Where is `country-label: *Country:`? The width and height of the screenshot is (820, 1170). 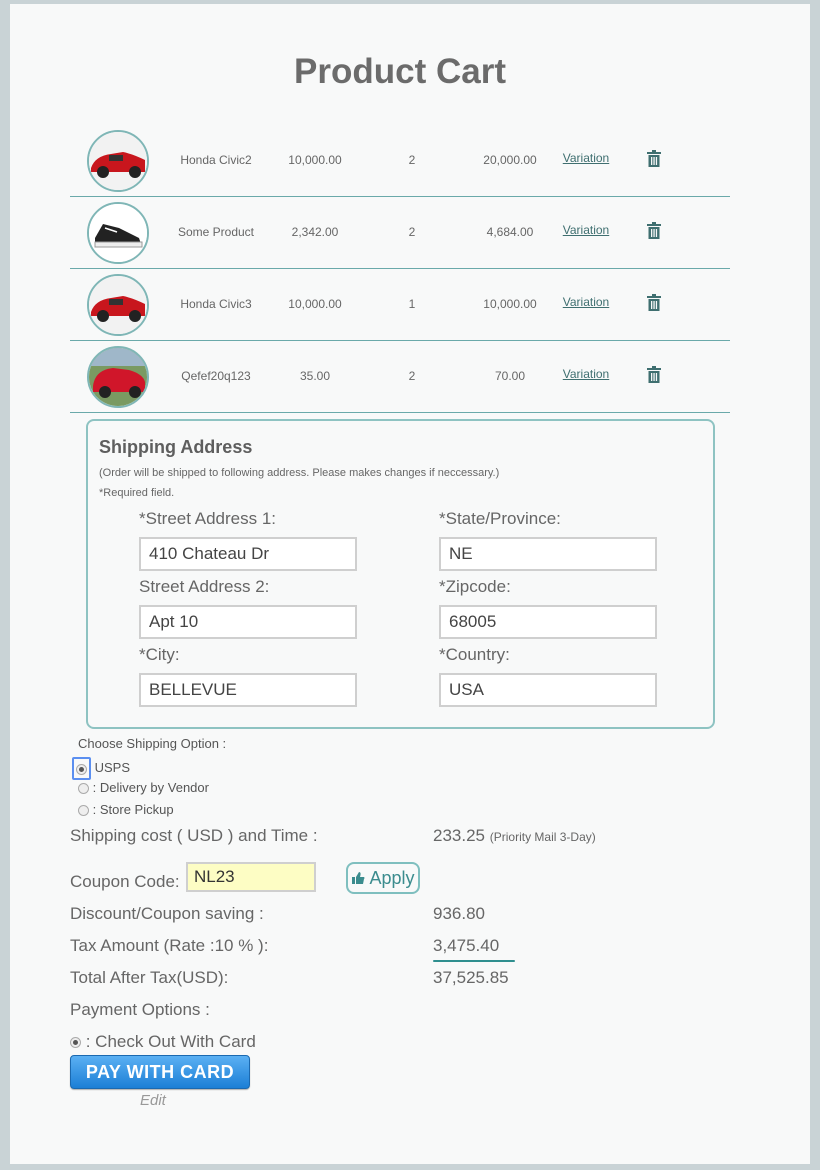 country-label: *Country: is located at coordinates (474, 654).